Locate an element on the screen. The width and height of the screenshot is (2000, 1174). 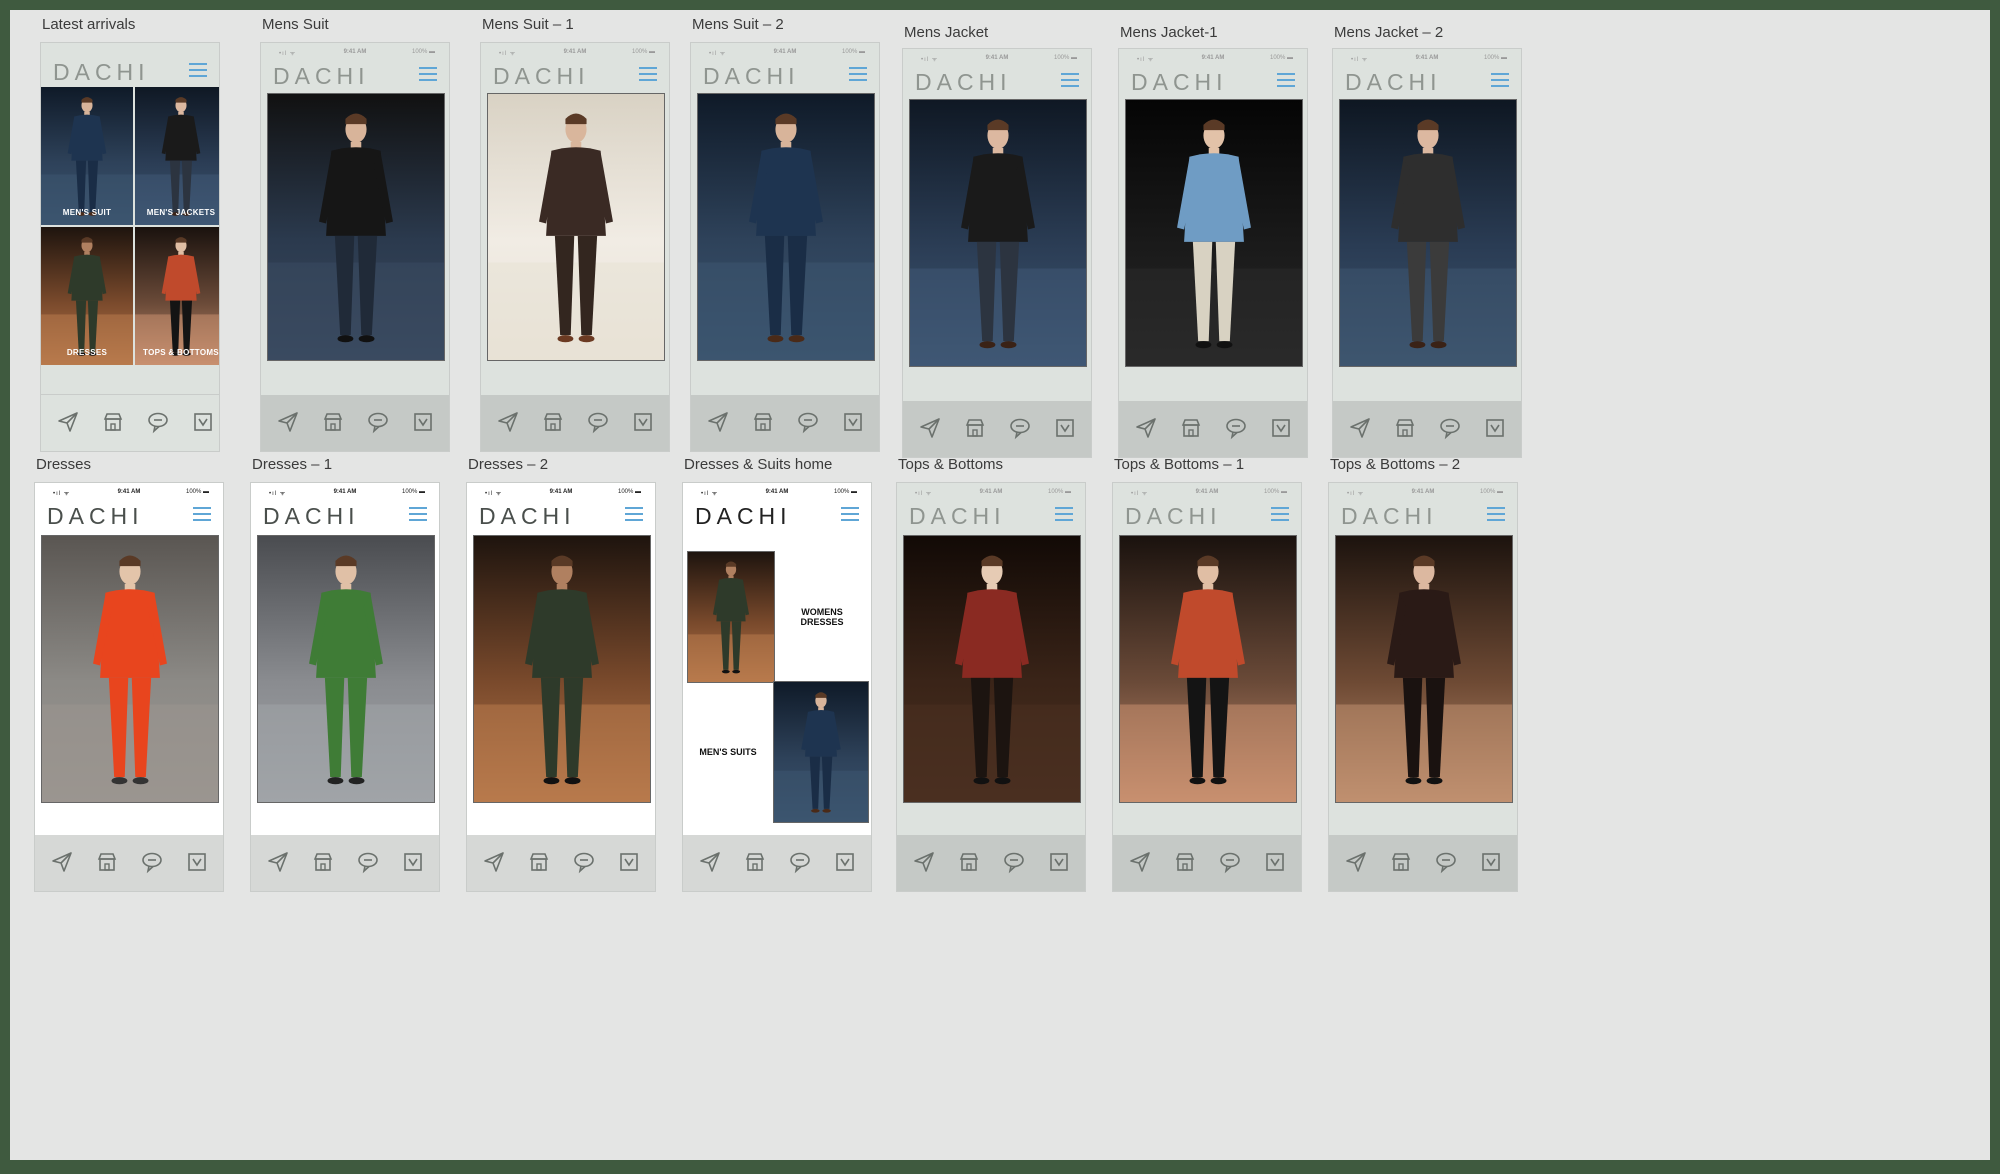
artboard-label: Dresses is located at coordinates (63, 464).